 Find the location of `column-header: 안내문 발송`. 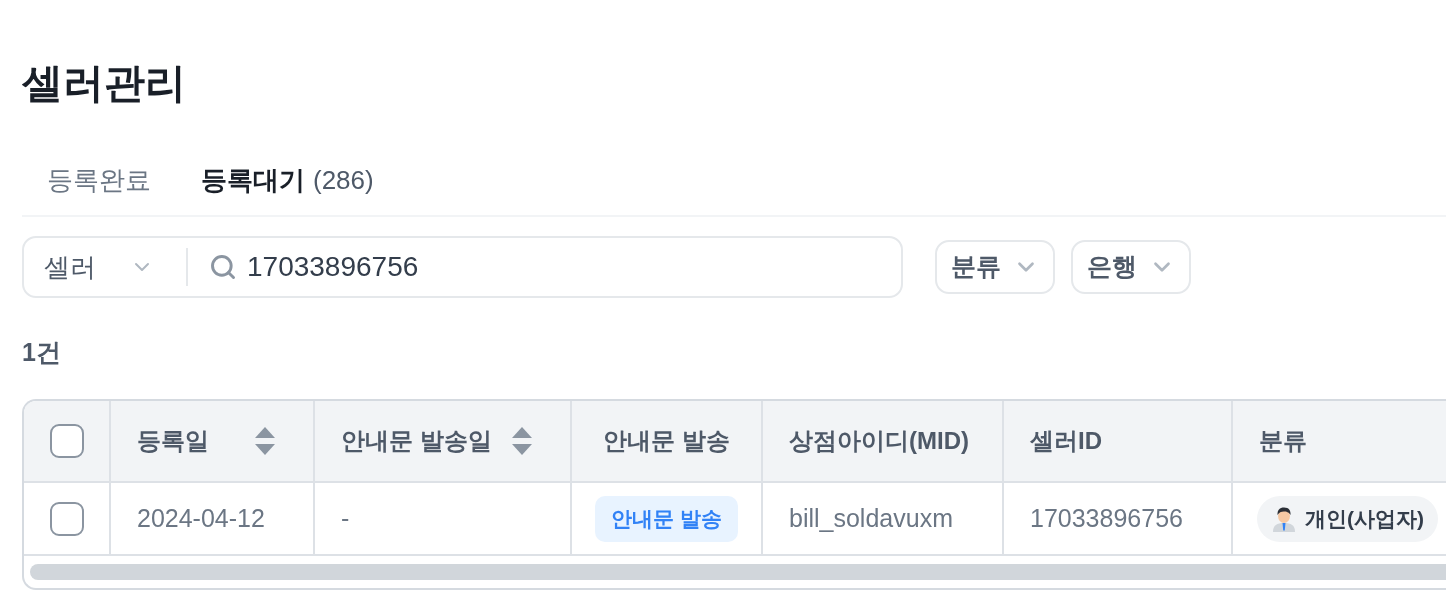

column-header: 안내문 발송 is located at coordinates (667, 441).